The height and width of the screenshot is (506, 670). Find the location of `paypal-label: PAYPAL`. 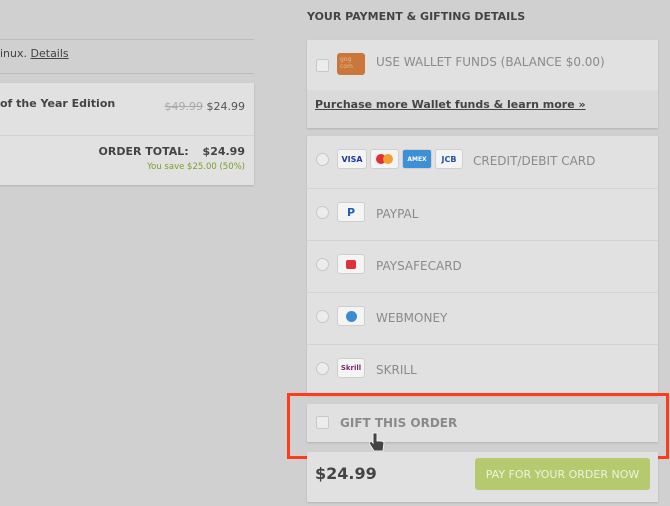

paypal-label: PAYPAL is located at coordinates (397, 214).